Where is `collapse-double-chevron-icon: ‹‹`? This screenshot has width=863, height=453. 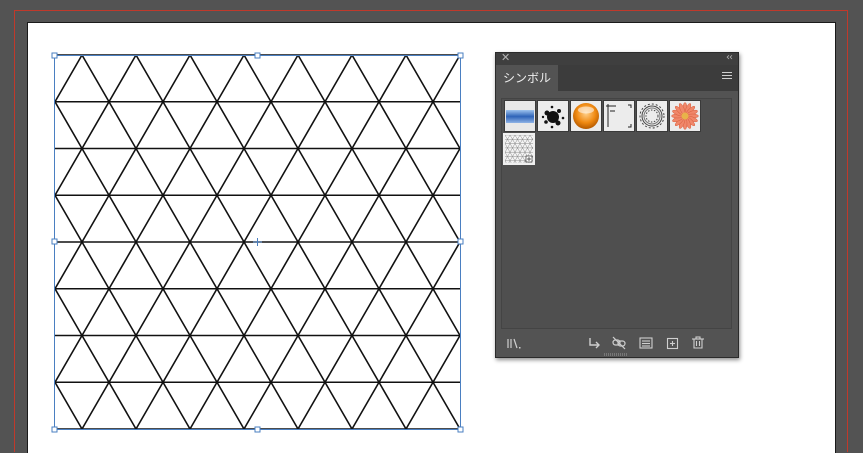
collapse-double-chevron-icon: ‹‹ is located at coordinates (729, 58).